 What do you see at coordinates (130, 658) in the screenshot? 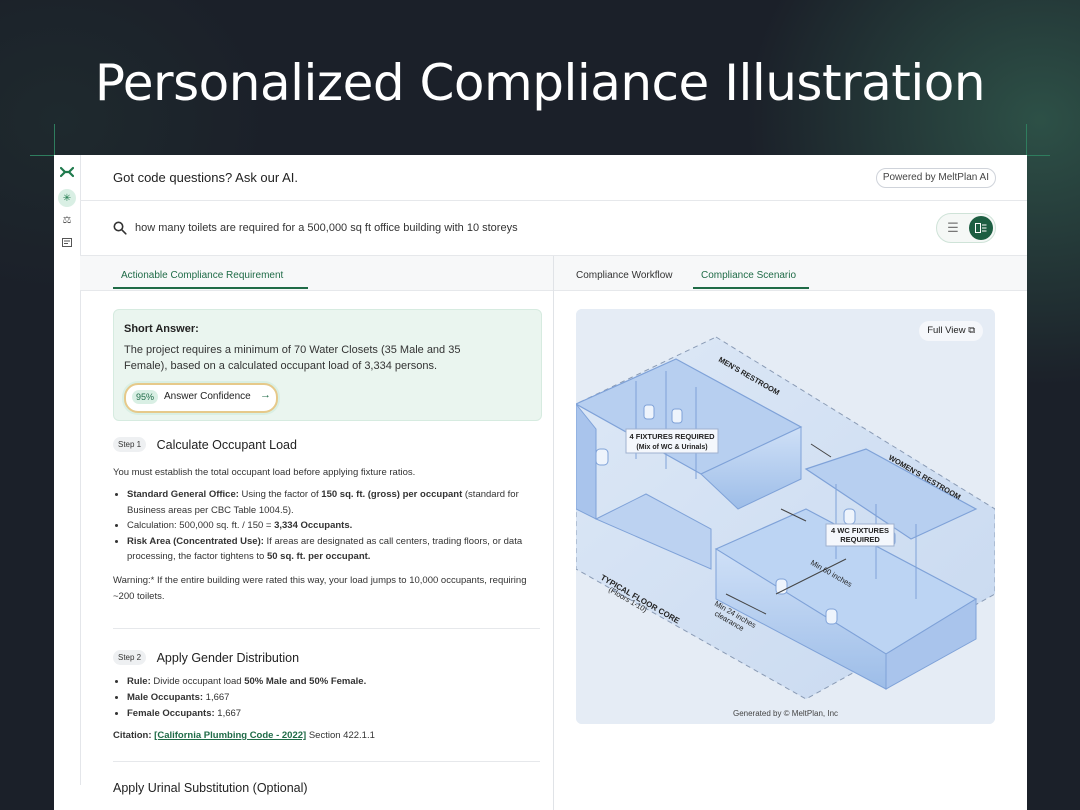
I see `step-2-badge: Step 2` at bounding box center [130, 658].